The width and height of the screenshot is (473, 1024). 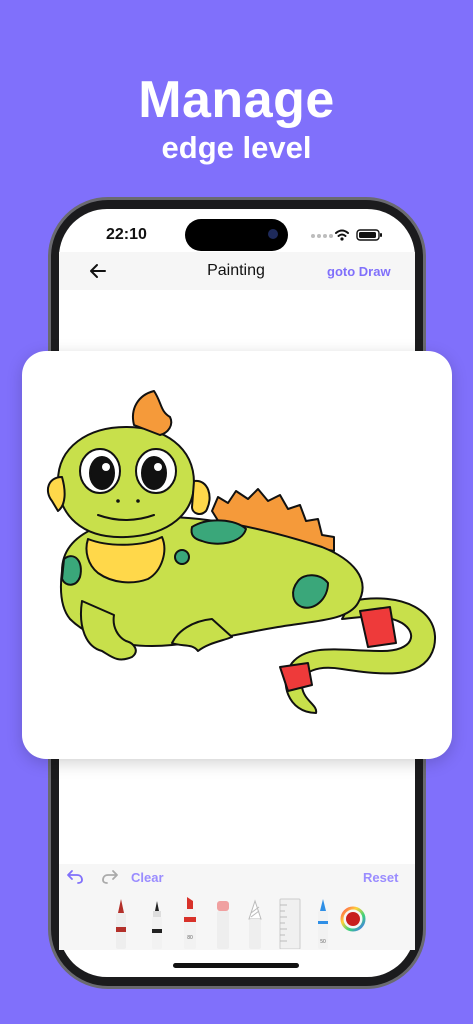 I want to click on cheek-left, so click(x=56, y=494).